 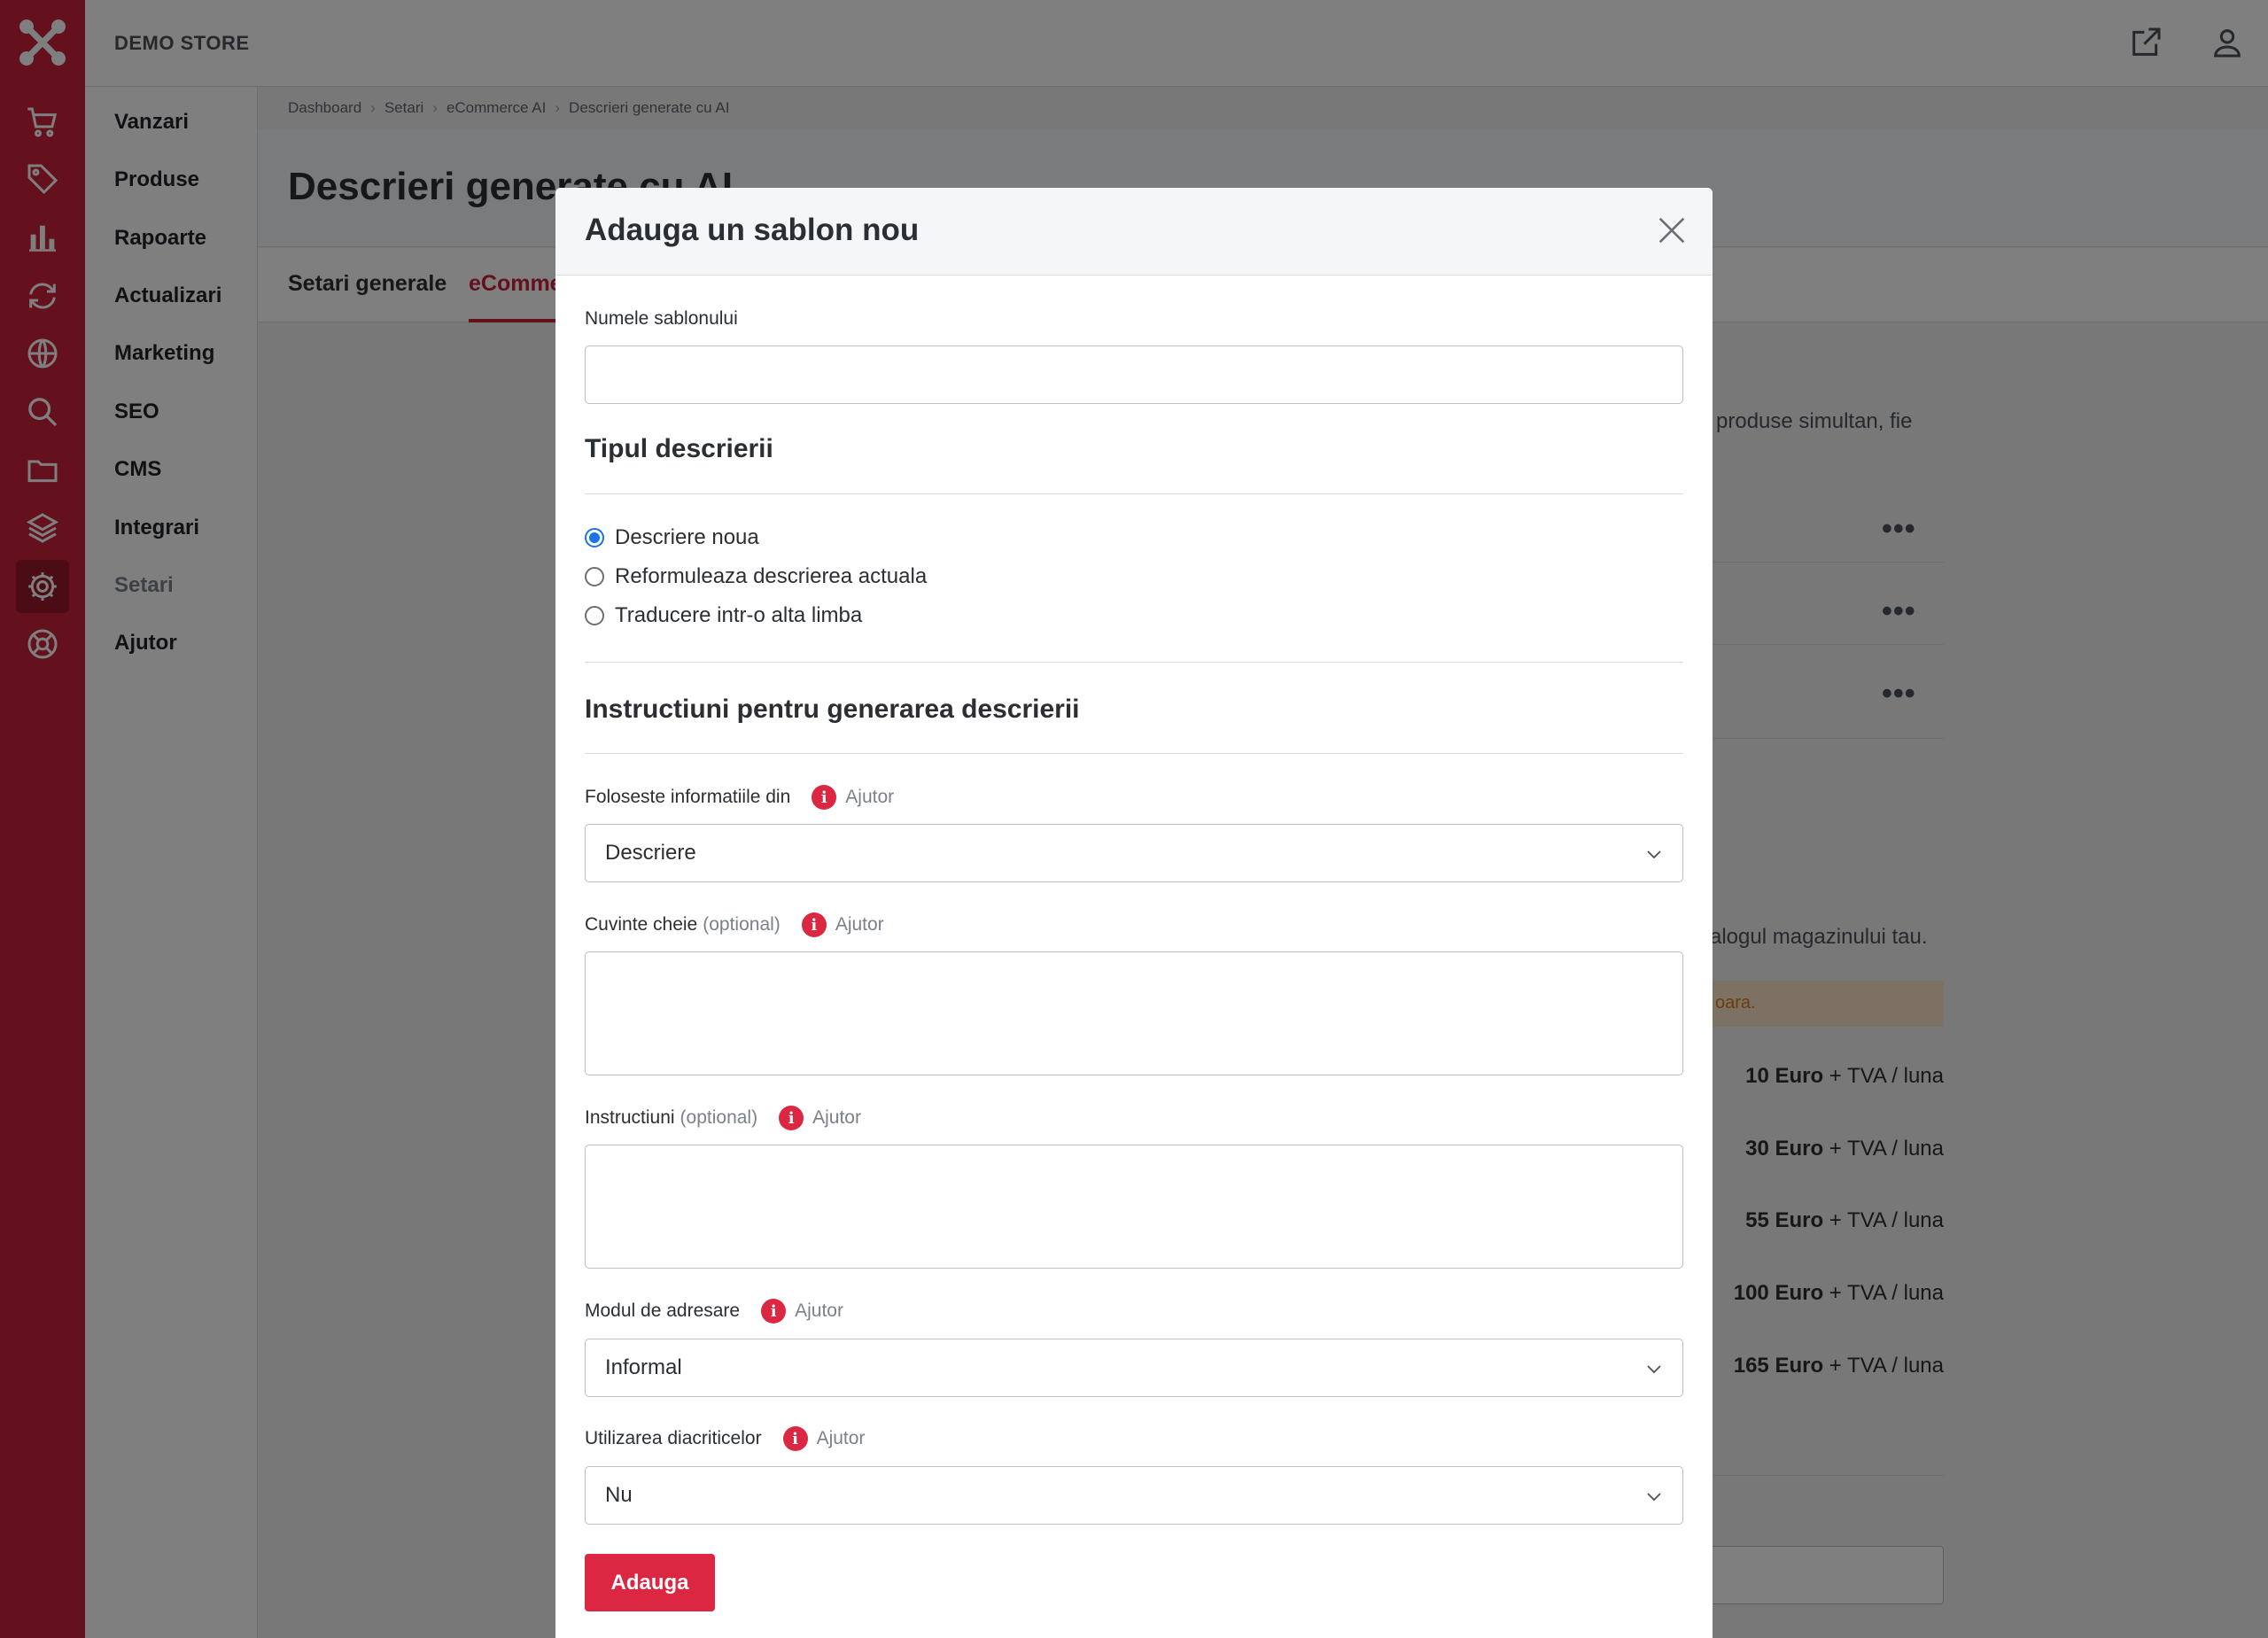 I want to click on addressing-label: Modul de adresare i Ajutor, so click(x=714, y=1311).